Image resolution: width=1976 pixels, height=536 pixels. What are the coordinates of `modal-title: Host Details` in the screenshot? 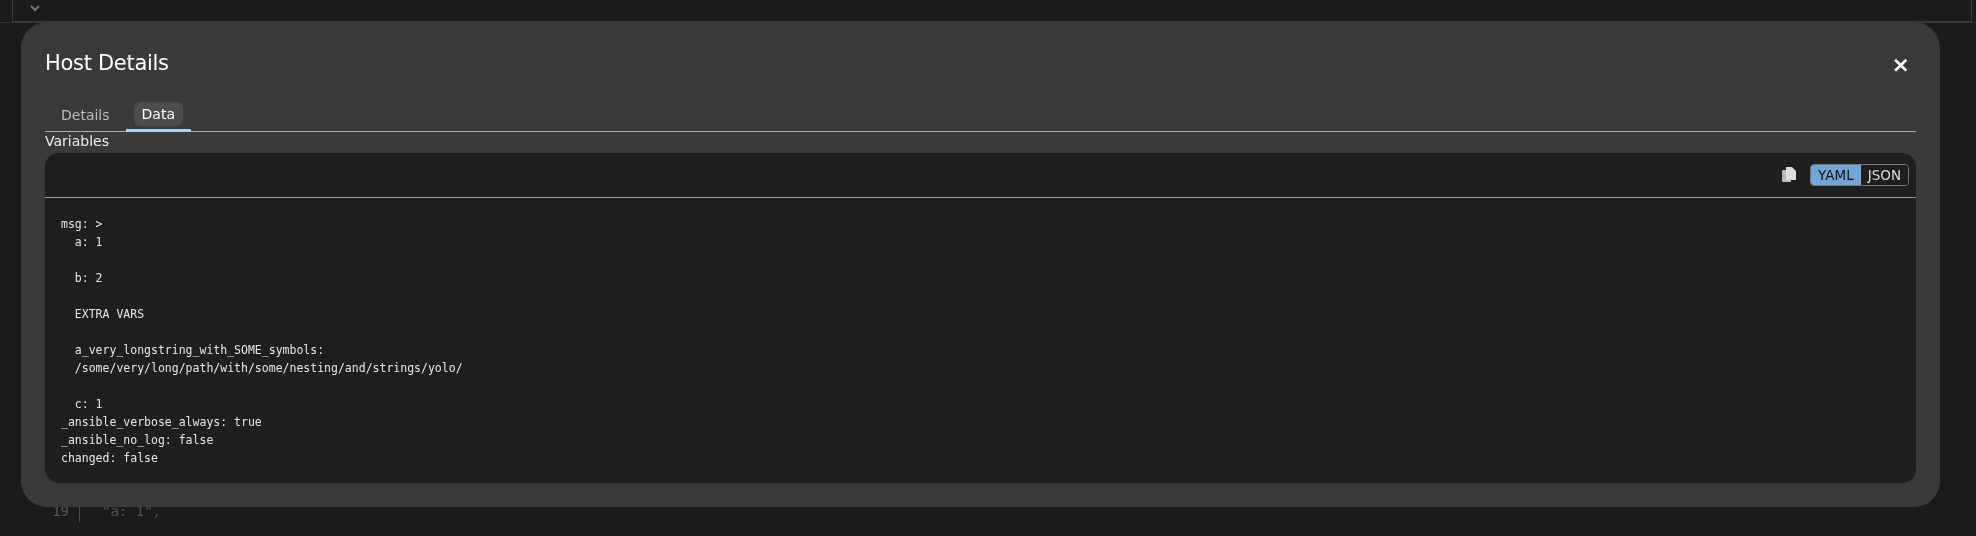 It's located at (107, 63).